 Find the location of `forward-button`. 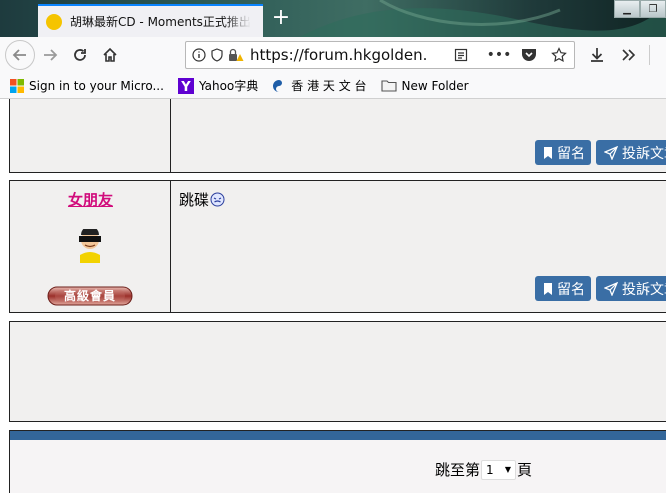

forward-button is located at coordinates (50, 55).